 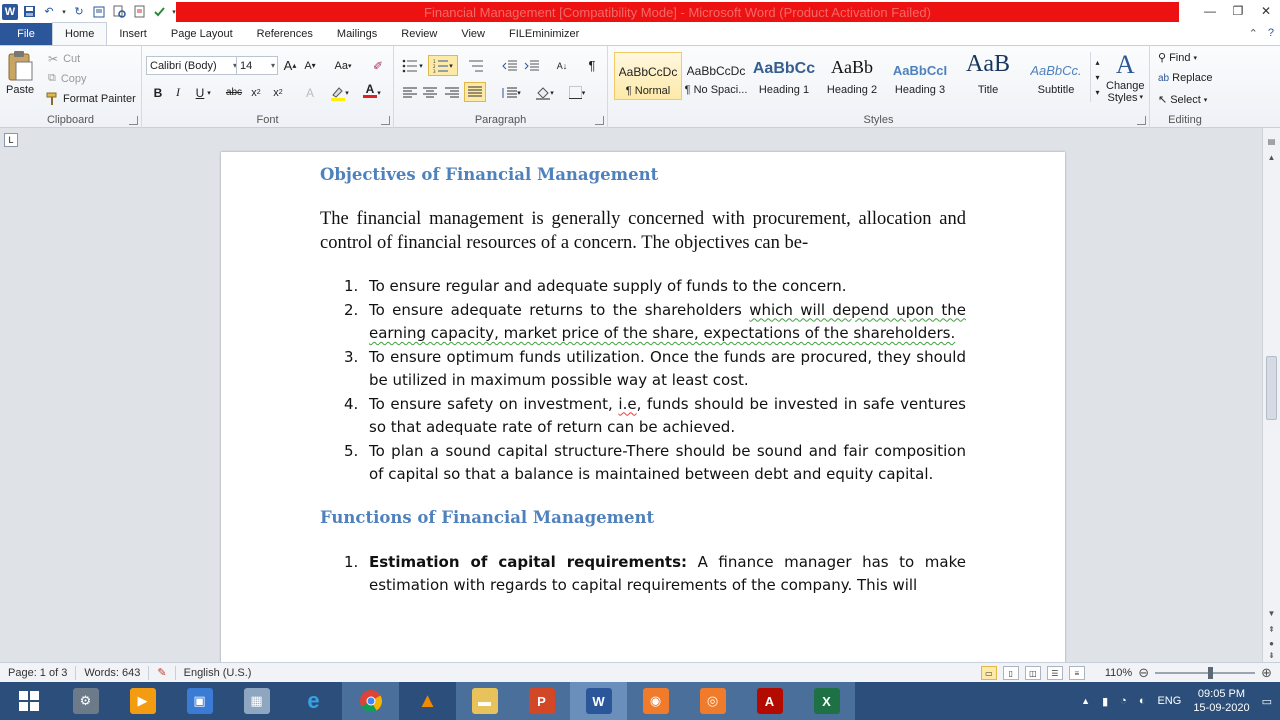 I want to click on align-center-icon, so click(x=430, y=92).